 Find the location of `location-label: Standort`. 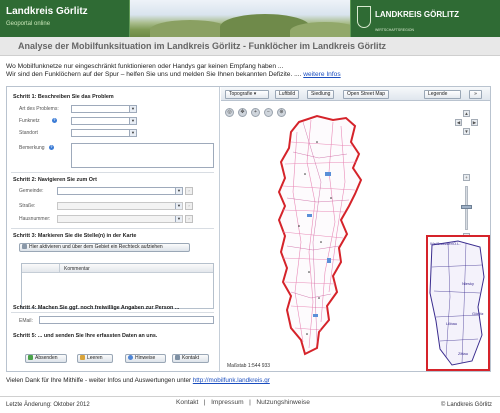

location-label: Standort is located at coordinates (28, 133).